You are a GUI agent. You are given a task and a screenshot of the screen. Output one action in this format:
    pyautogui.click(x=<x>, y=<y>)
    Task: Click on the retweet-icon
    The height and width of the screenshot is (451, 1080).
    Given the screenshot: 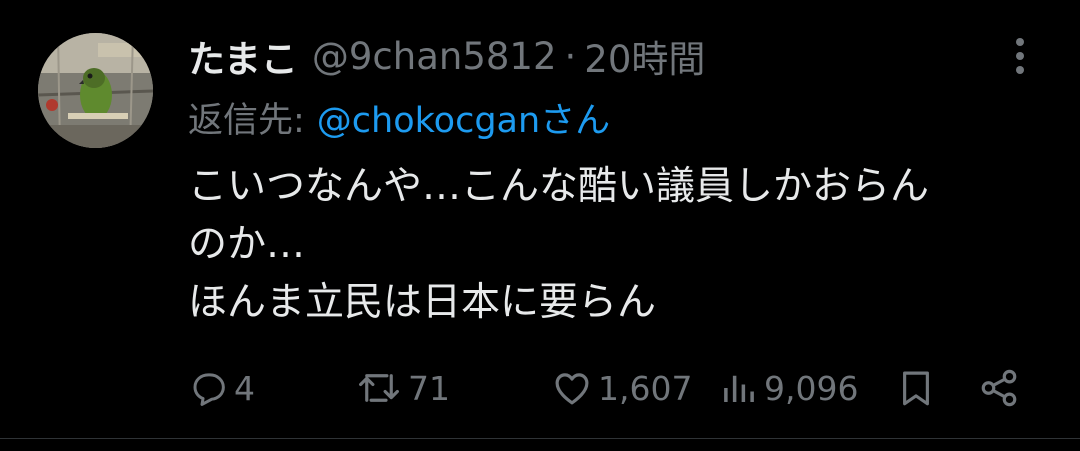 What is the action you would take?
    pyautogui.click(x=379, y=388)
    